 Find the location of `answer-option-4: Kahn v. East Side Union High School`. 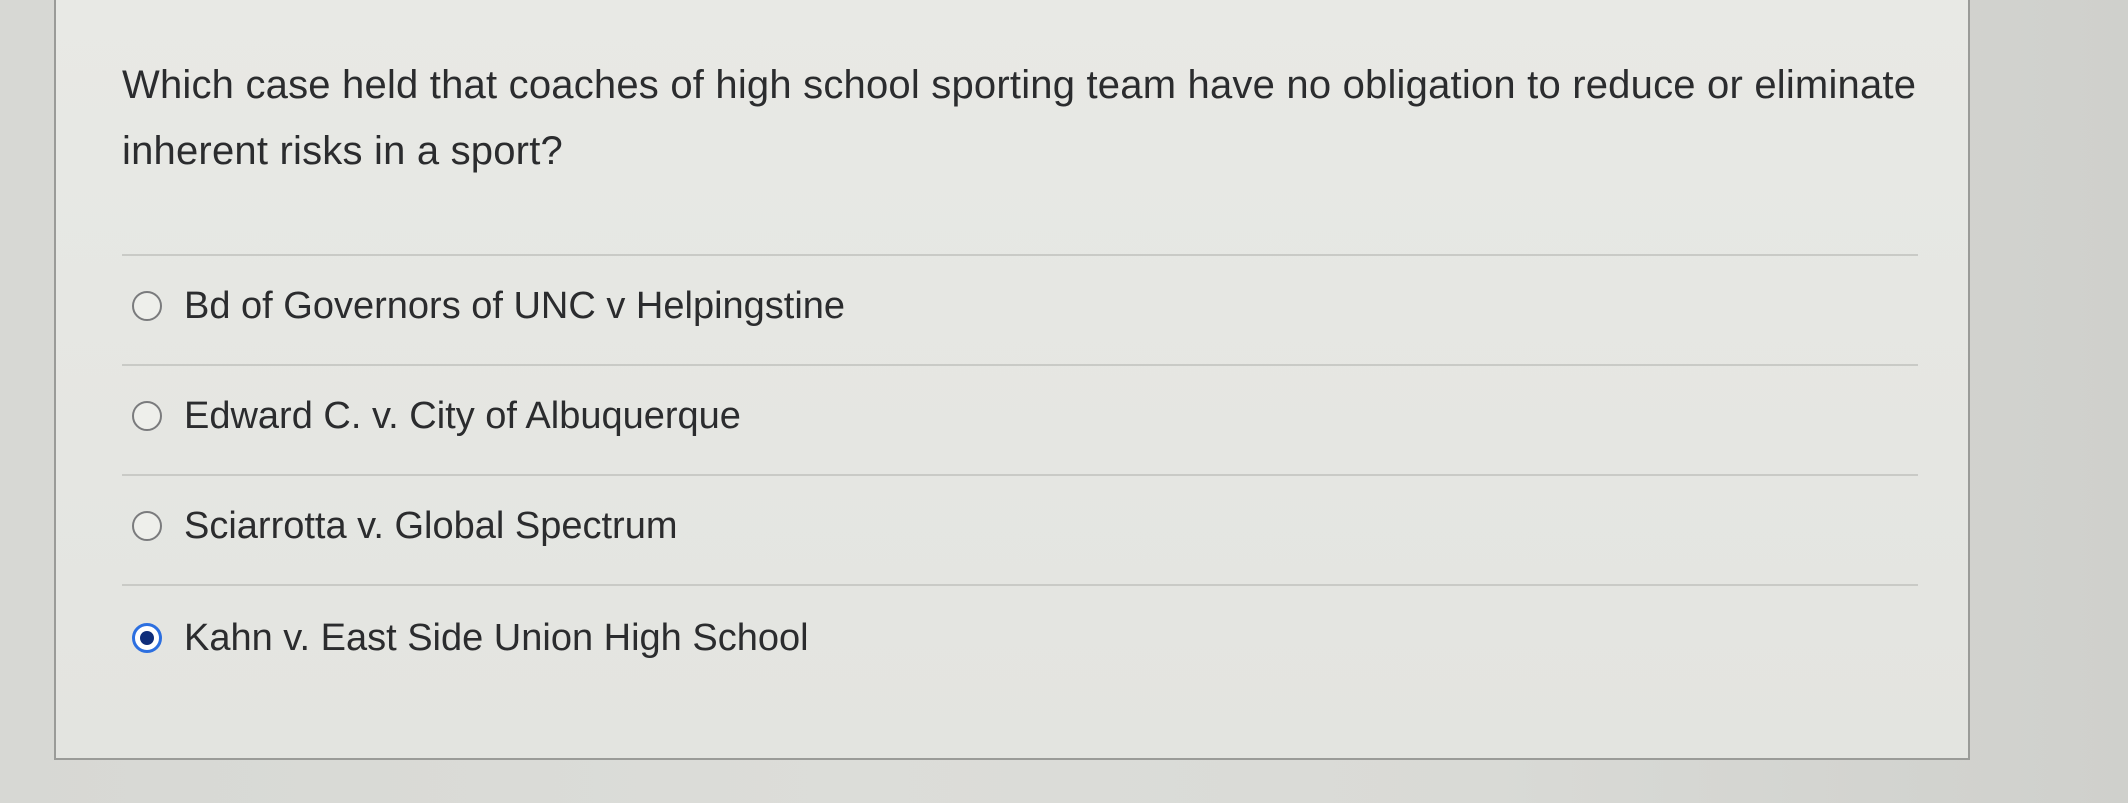

answer-option-4: Kahn v. East Side Union High School is located at coordinates (470, 638).